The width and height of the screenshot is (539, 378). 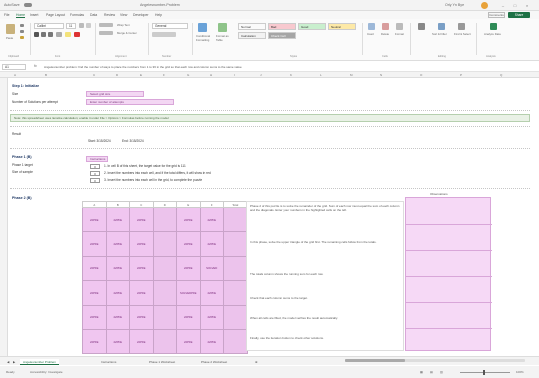 I want to click on sheet-tab-phase1: Phase 1 Worksheet, so click(x=162, y=362).